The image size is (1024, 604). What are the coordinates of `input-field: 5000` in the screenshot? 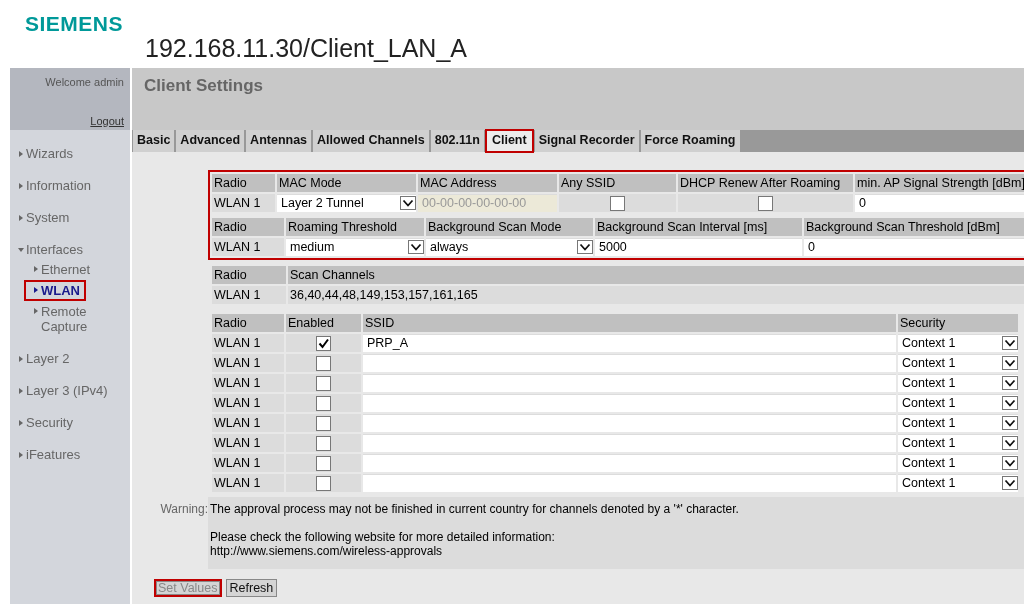 It's located at (698, 247).